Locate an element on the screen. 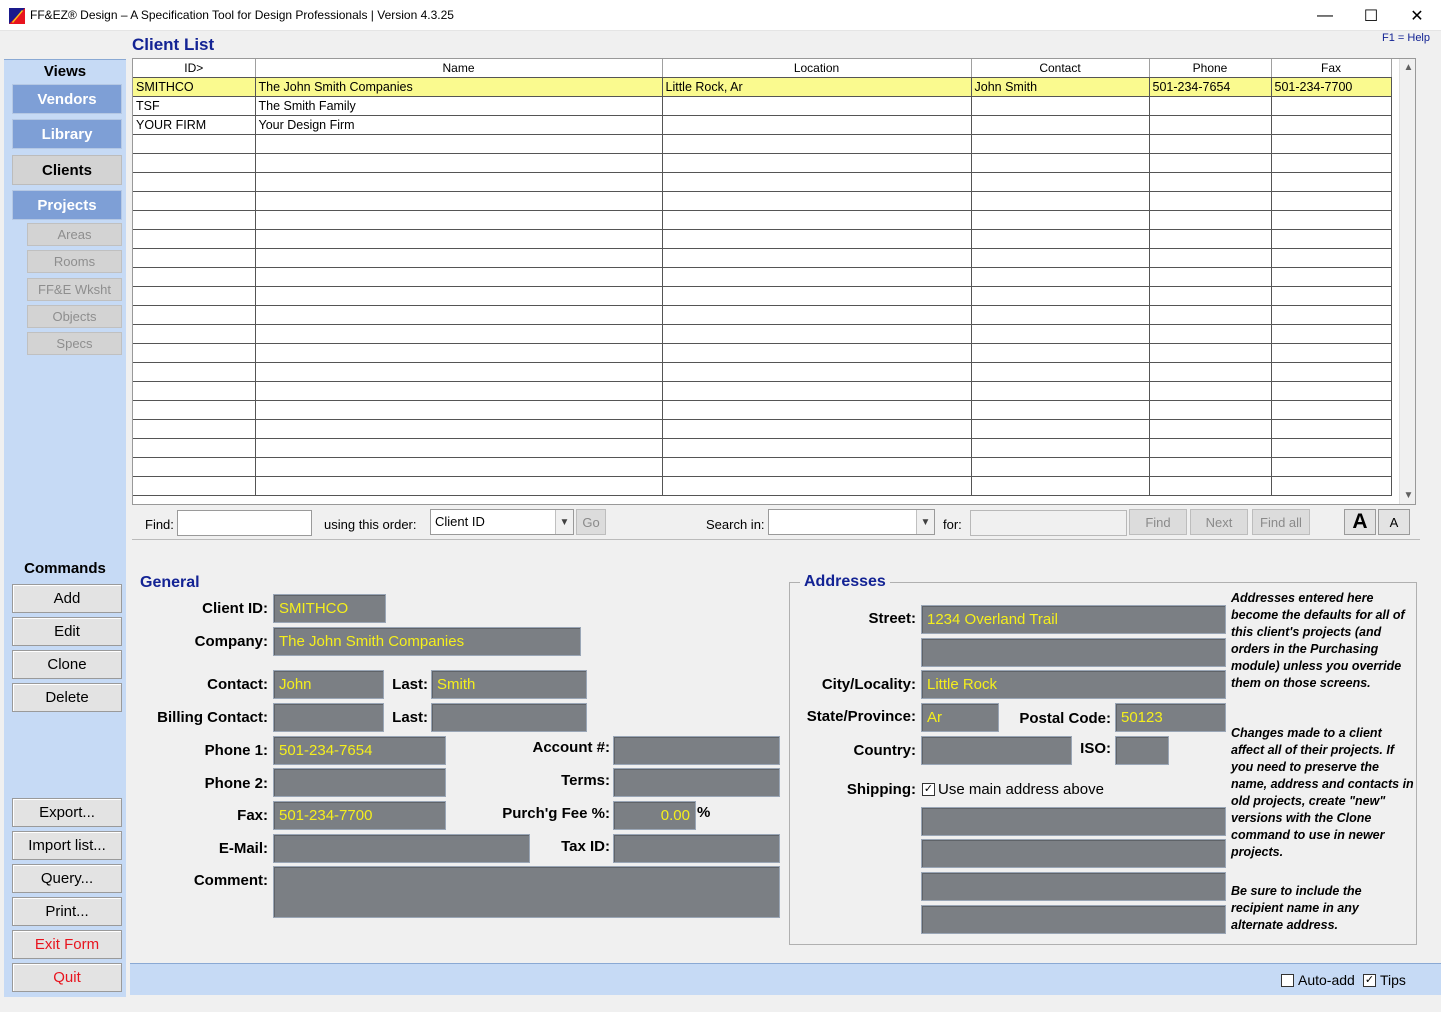 This screenshot has width=1441, height=1012. nav-specs: Specs is located at coordinates (74, 343).